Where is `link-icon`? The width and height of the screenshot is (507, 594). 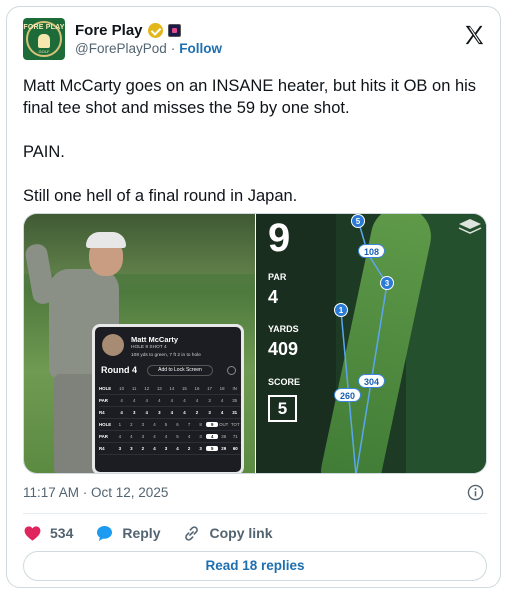
link-icon is located at coordinates (192, 533).